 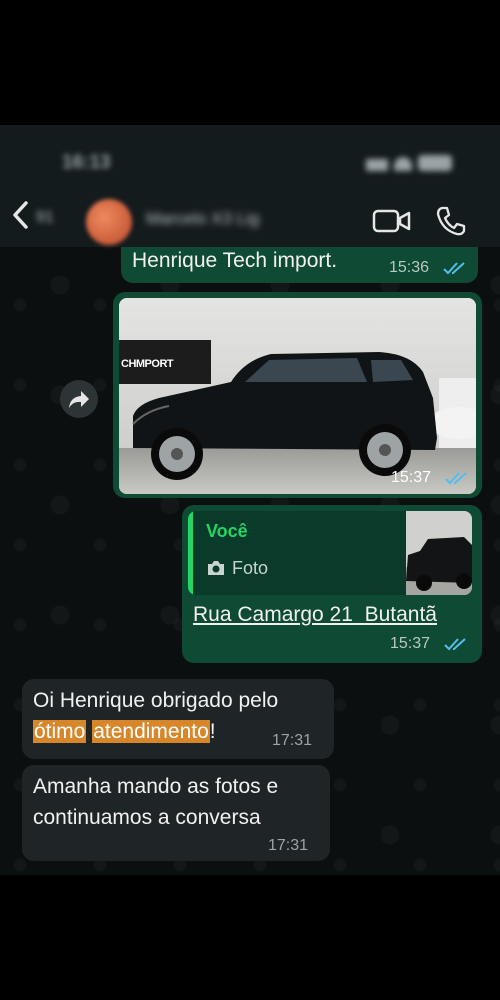 What do you see at coordinates (403, 164) in the screenshot?
I see `wifi-icon` at bounding box center [403, 164].